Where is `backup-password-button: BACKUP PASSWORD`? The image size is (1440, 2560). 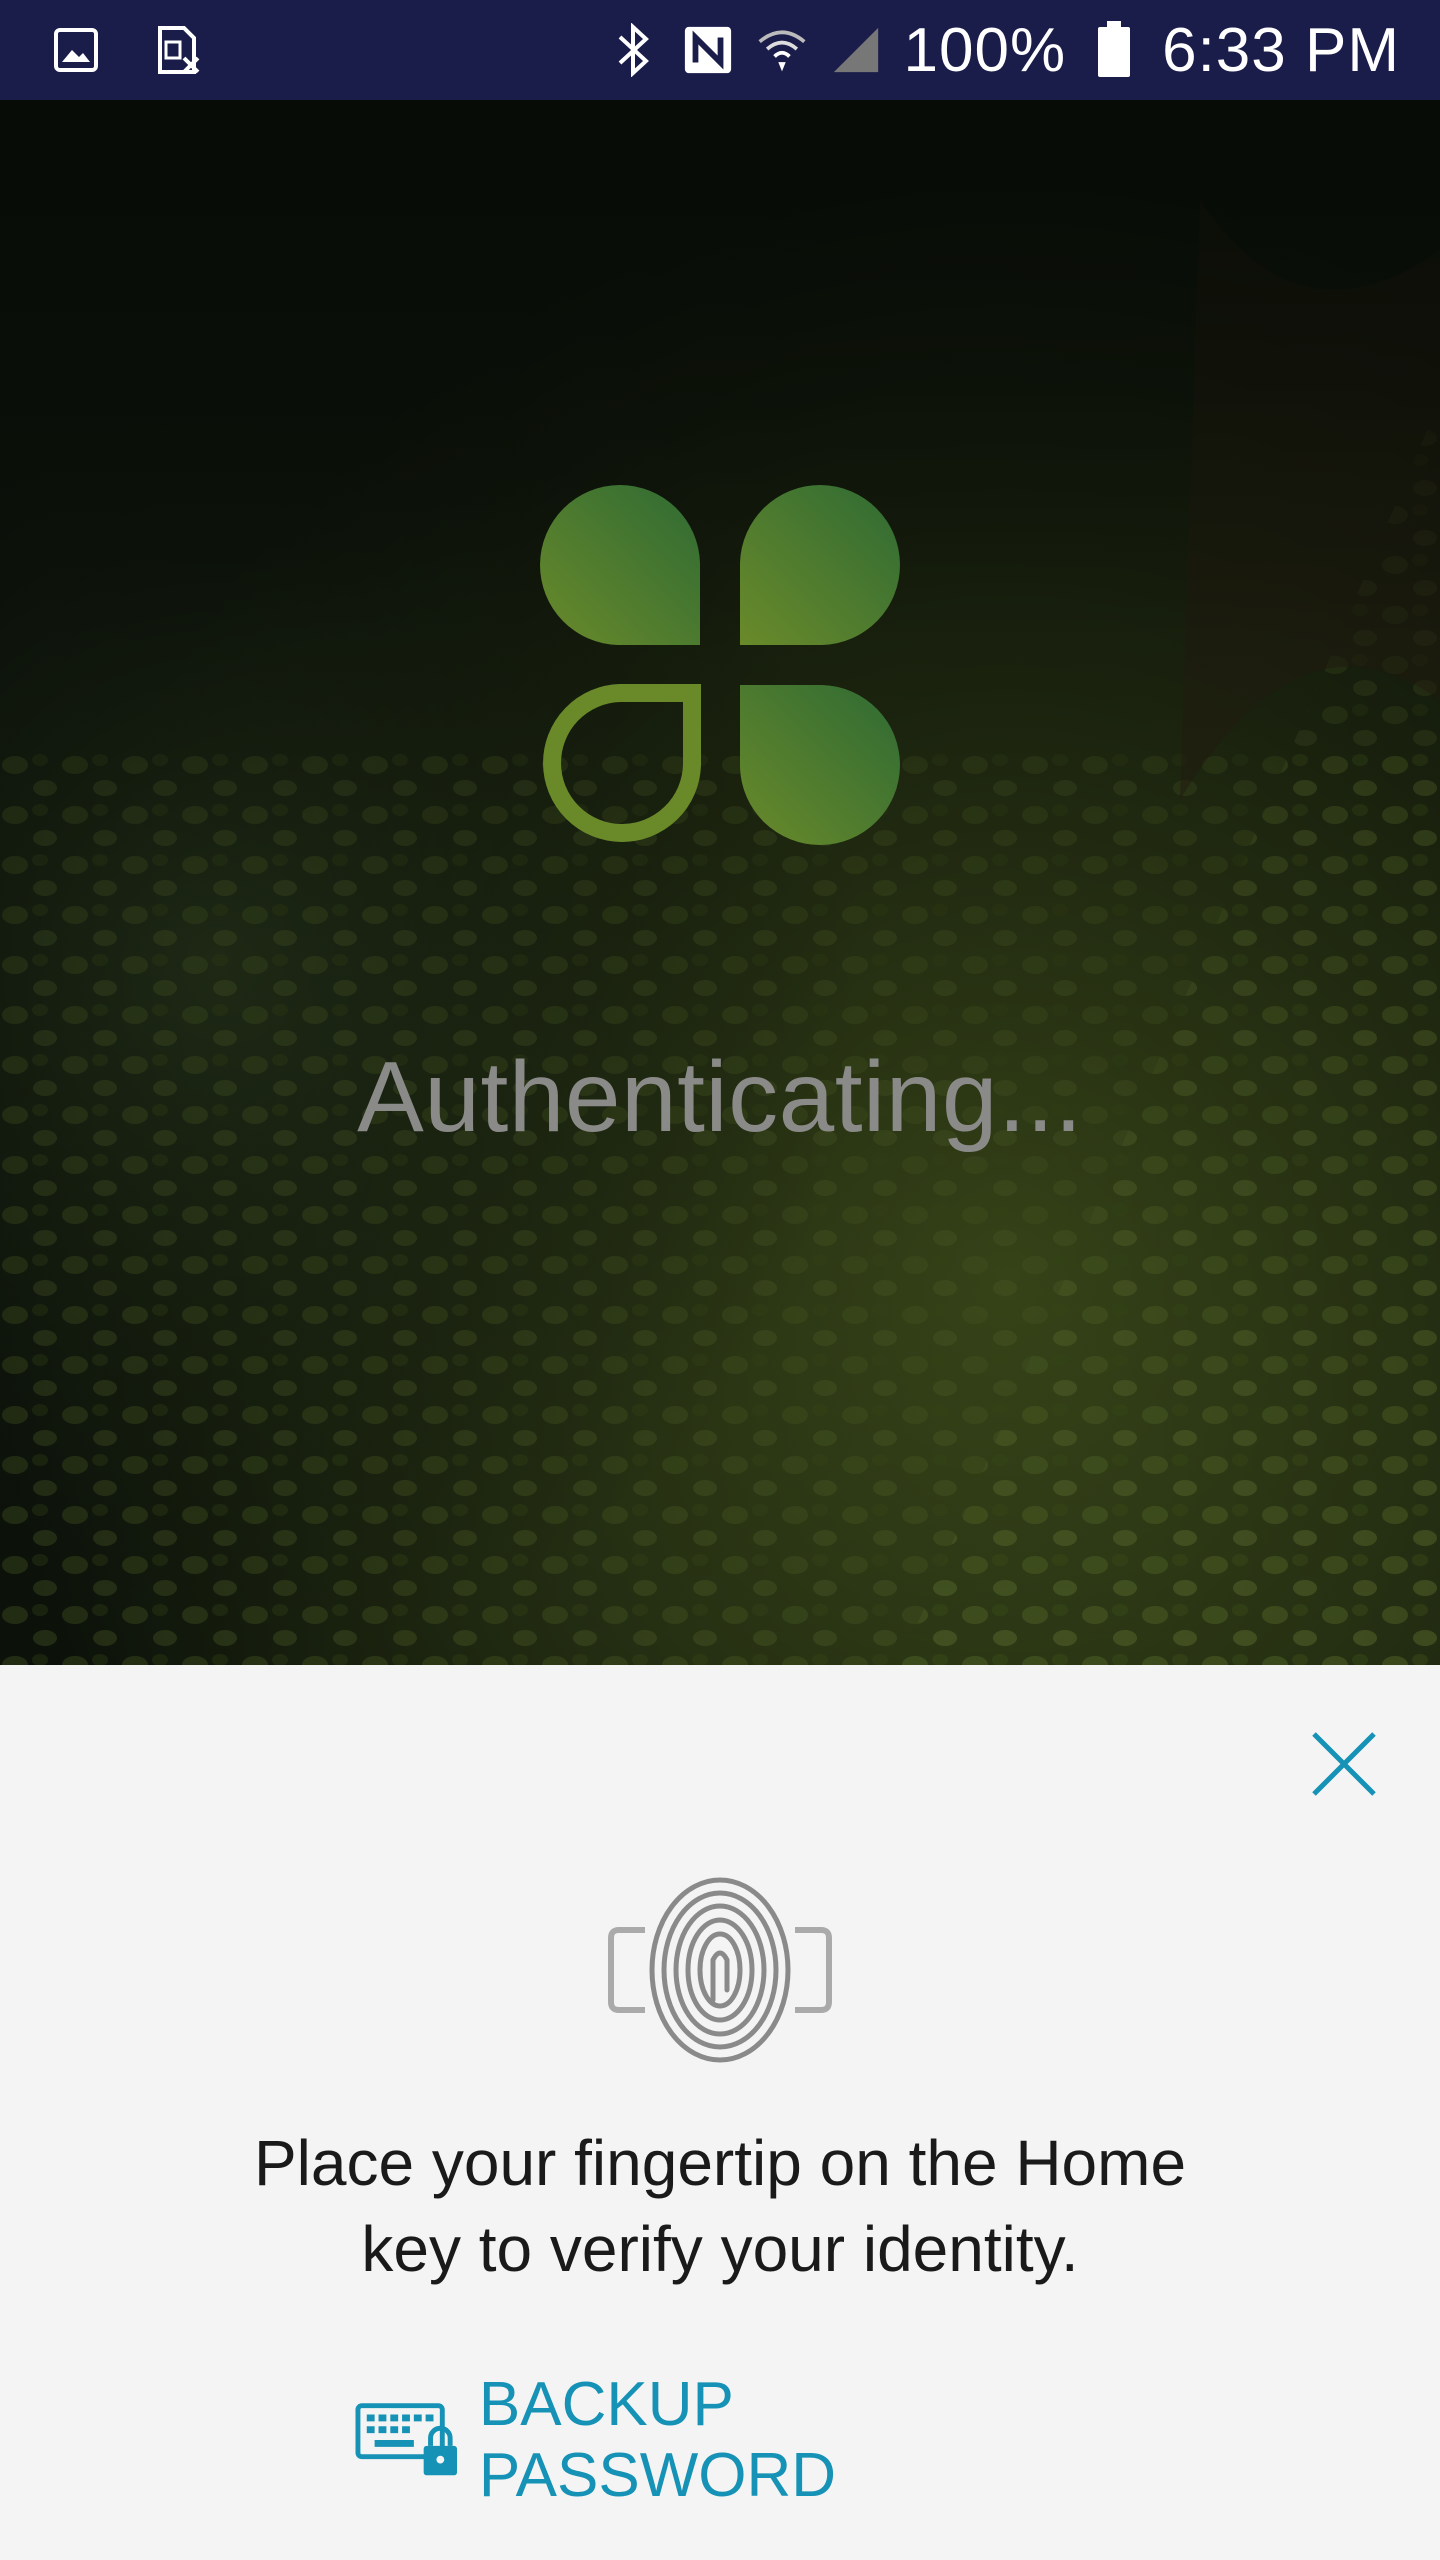 backup-password-button: BACKUP PASSWORD is located at coordinates (725, 2440).